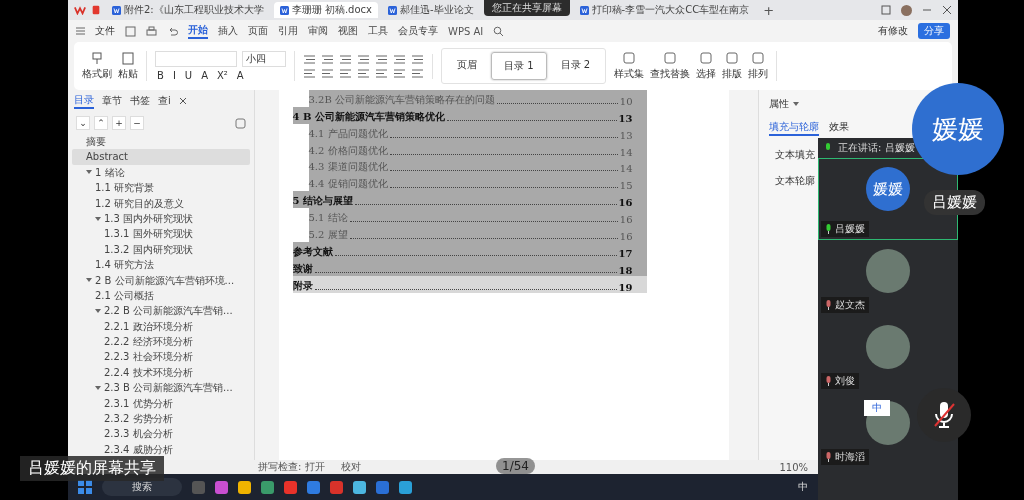 The height and width of the screenshot is (500, 1024). What do you see at coordinates (161, 326) in the screenshot?
I see `outline-item: 2.2.1 政治环境分析` at bounding box center [161, 326].